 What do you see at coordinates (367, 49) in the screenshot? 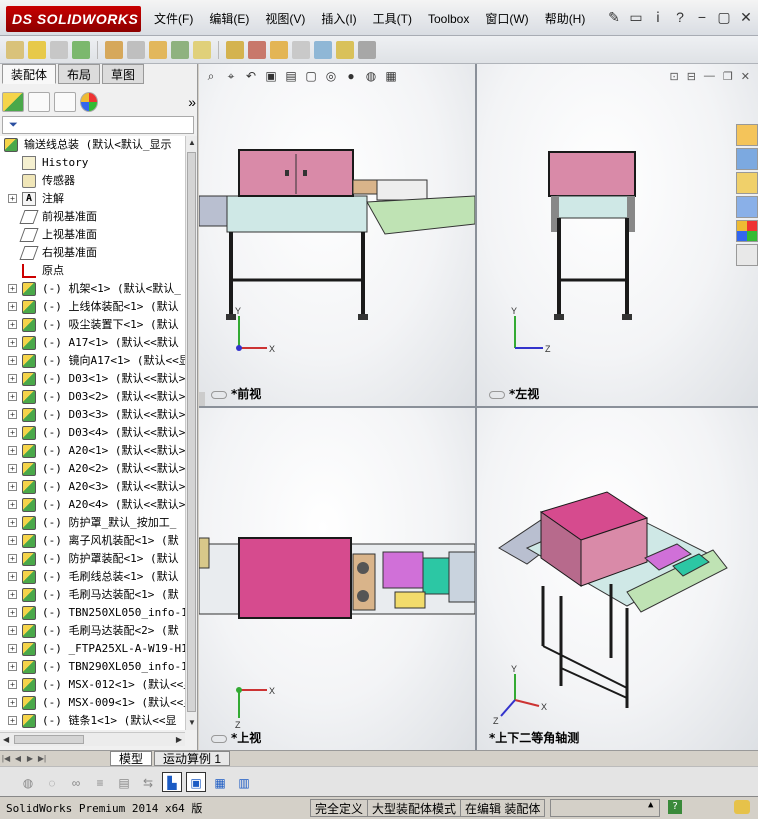
I see `take-snapshot-icon` at bounding box center [367, 49].